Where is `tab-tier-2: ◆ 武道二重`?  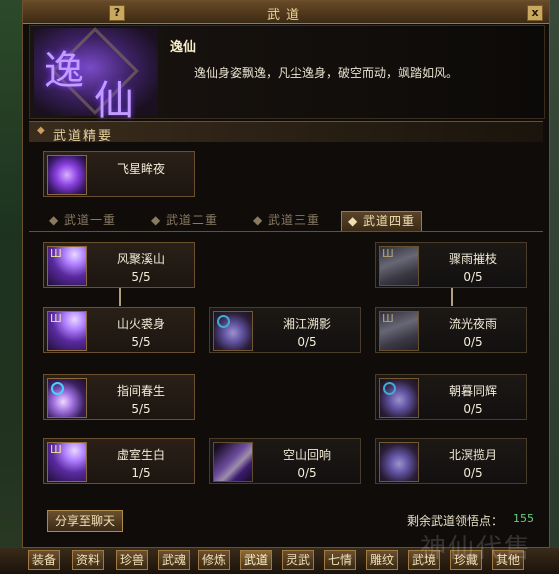
tab-tier-2: ◆ 武道二重 is located at coordinates (184, 220).